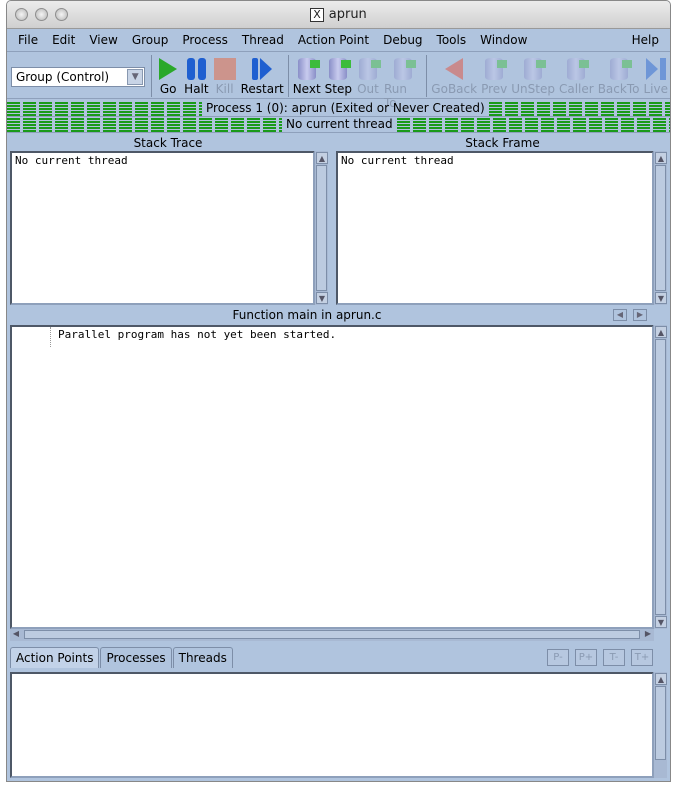  What do you see at coordinates (619, 69) in the screenshot?
I see `backto-icon` at bounding box center [619, 69].